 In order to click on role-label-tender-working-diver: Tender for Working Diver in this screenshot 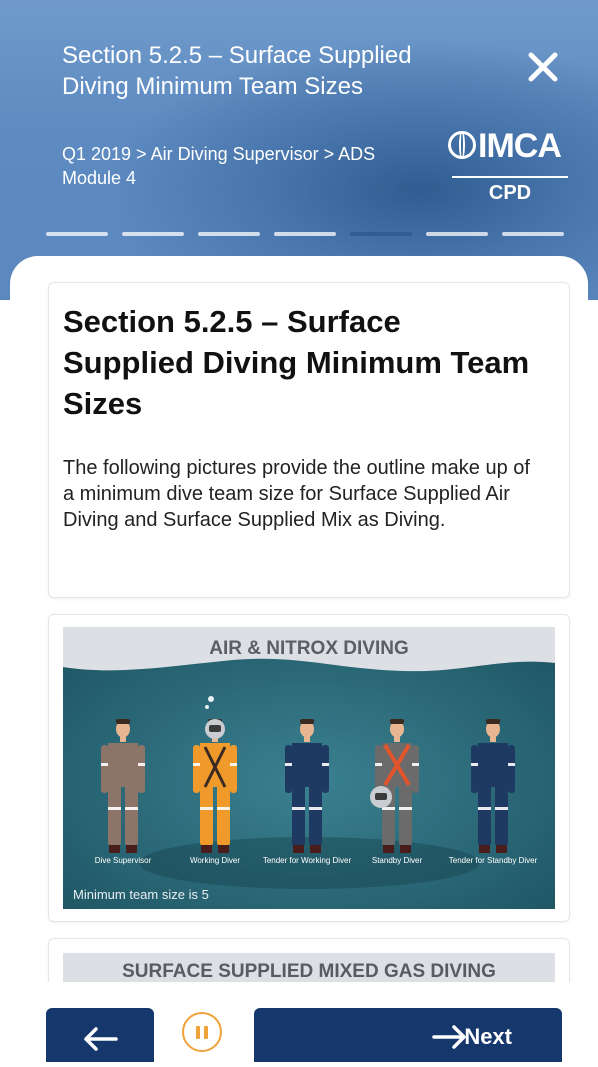, I will do `click(307, 860)`.